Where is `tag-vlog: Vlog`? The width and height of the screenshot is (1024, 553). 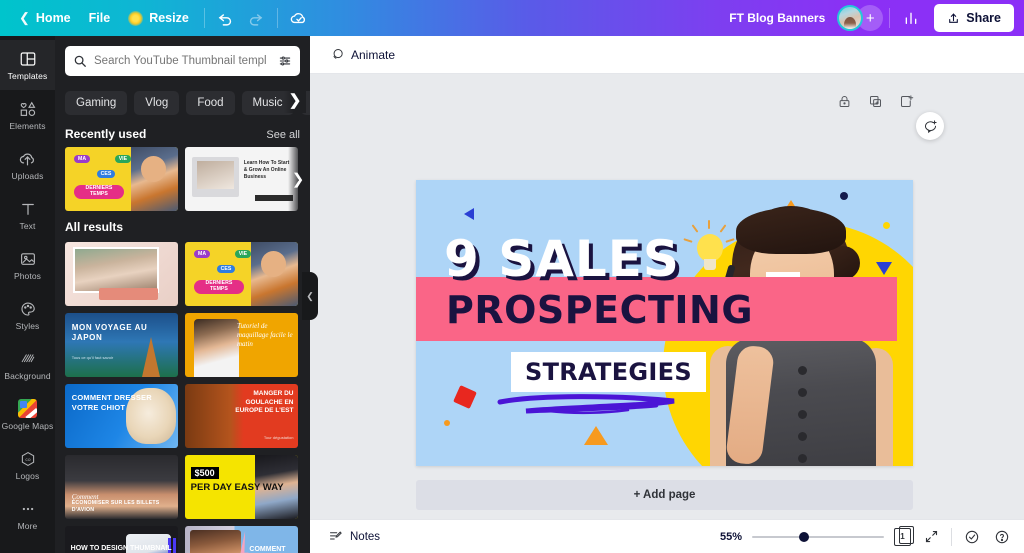 tag-vlog: Vlog is located at coordinates (157, 102).